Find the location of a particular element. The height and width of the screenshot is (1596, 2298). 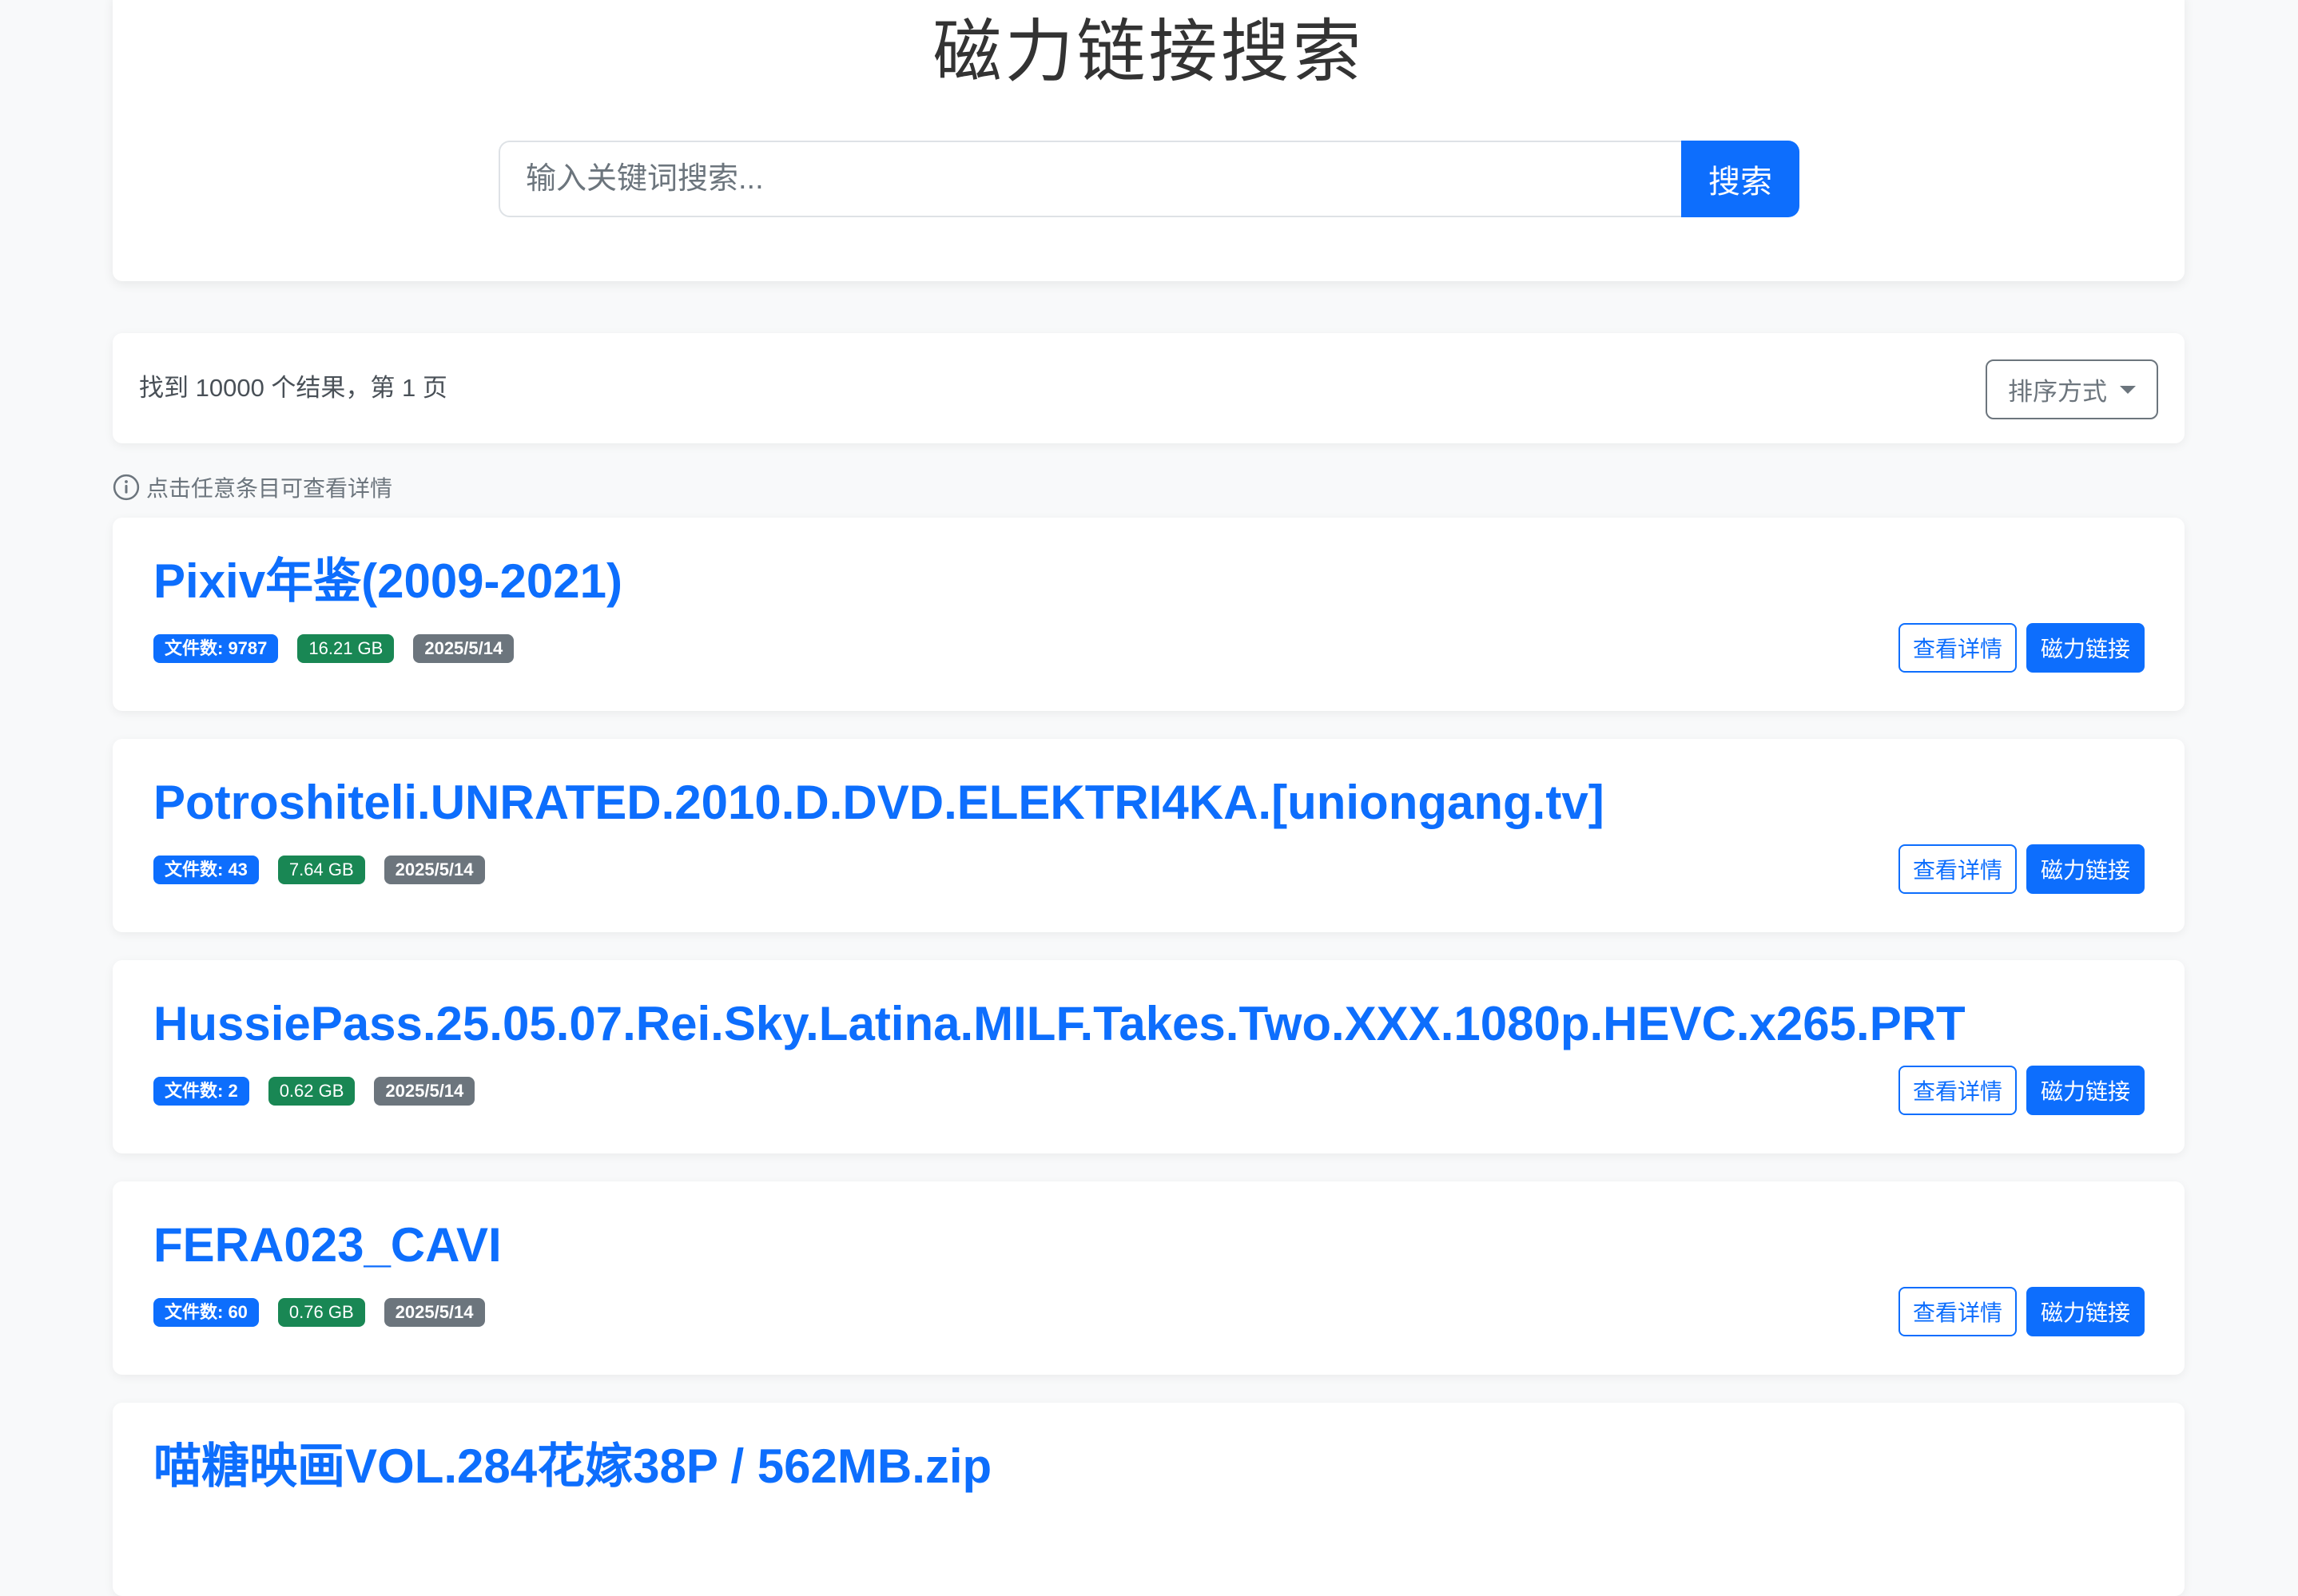

badge-group: 文件数: 60 0.76 GB 2025/5/14 is located at coordinates (319, 1312).